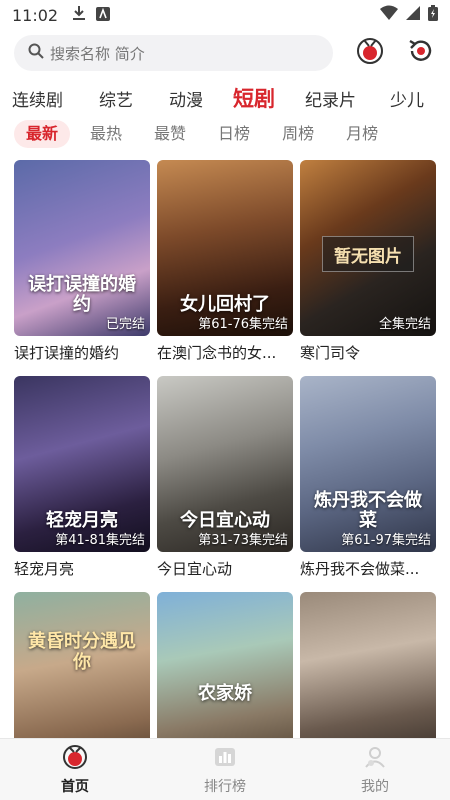 This screenshot has width=450, height=800. Describe the element at coordinates (82, 464) in the screenshot. I see `drama-poster: 轻宠月亮 第41-81集完结` at that location.